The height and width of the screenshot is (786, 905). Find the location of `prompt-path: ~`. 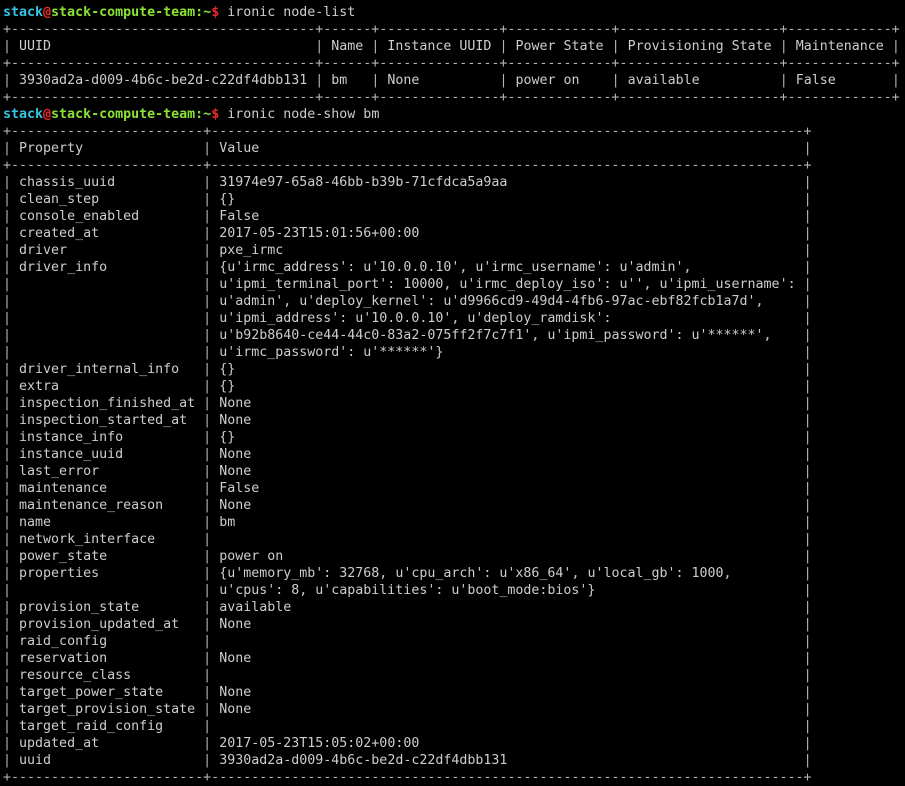

prompt-path: ~ is located at coordinates (207, 114).